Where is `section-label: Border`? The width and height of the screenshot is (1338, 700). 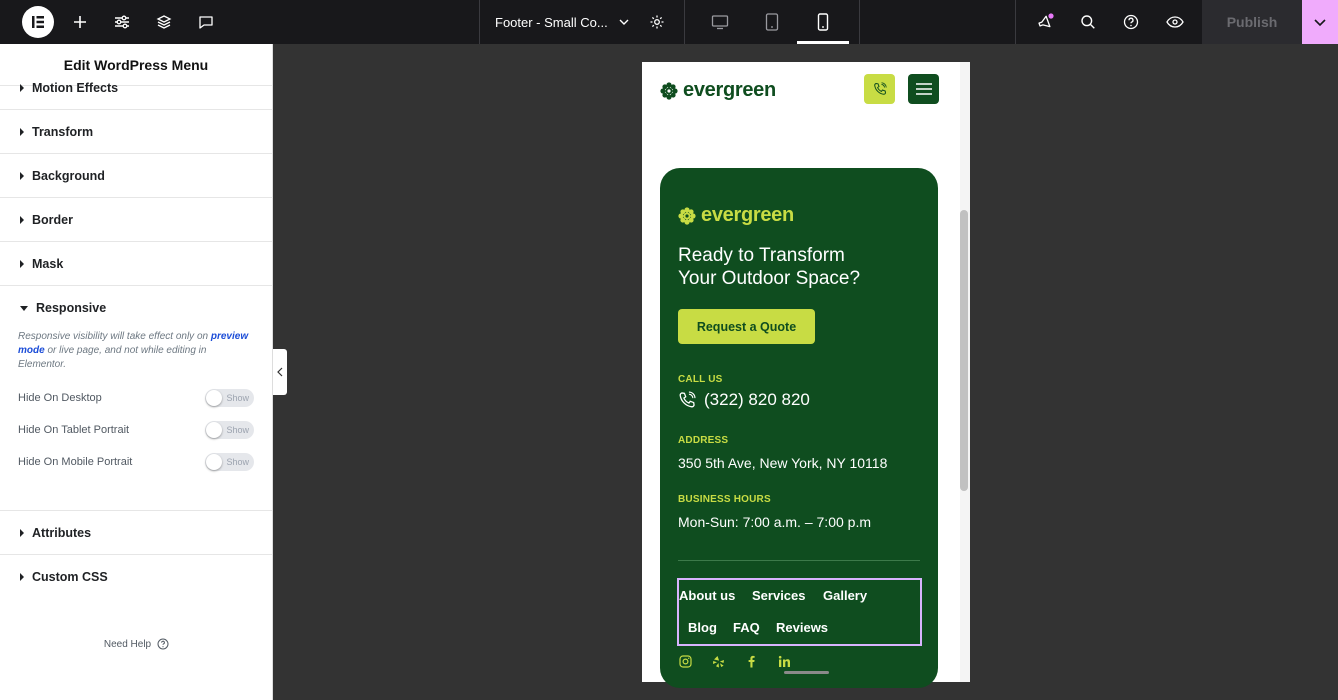
section-label: Border is located at coordinates (52, 219).